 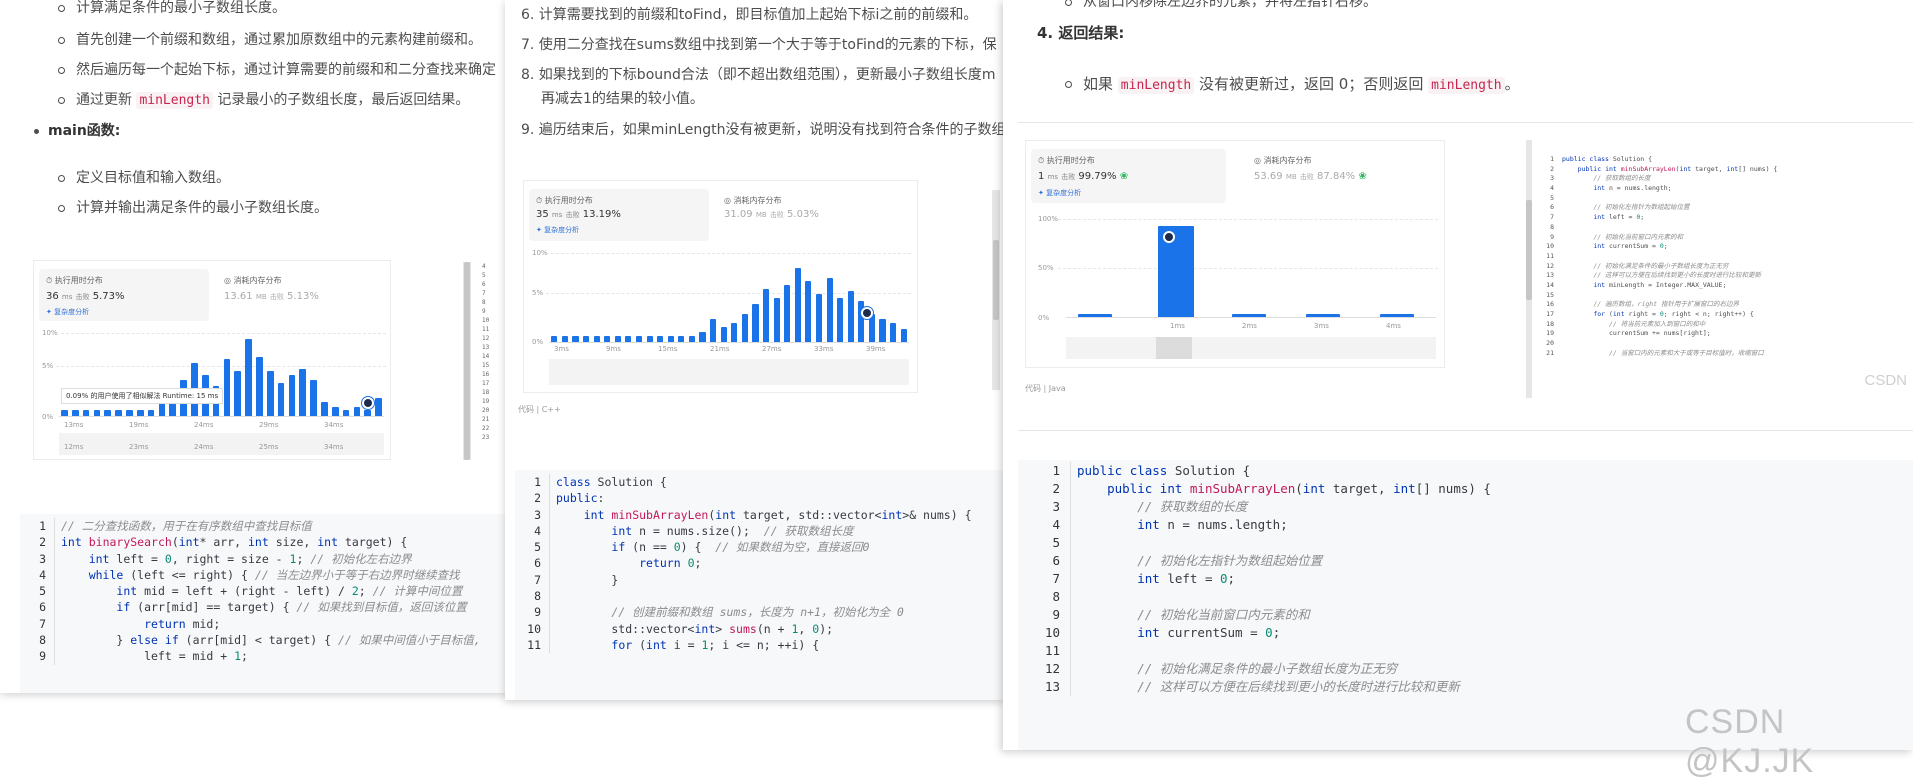 I want to click on inline-code: minLength, so click(x=1156, y=85).